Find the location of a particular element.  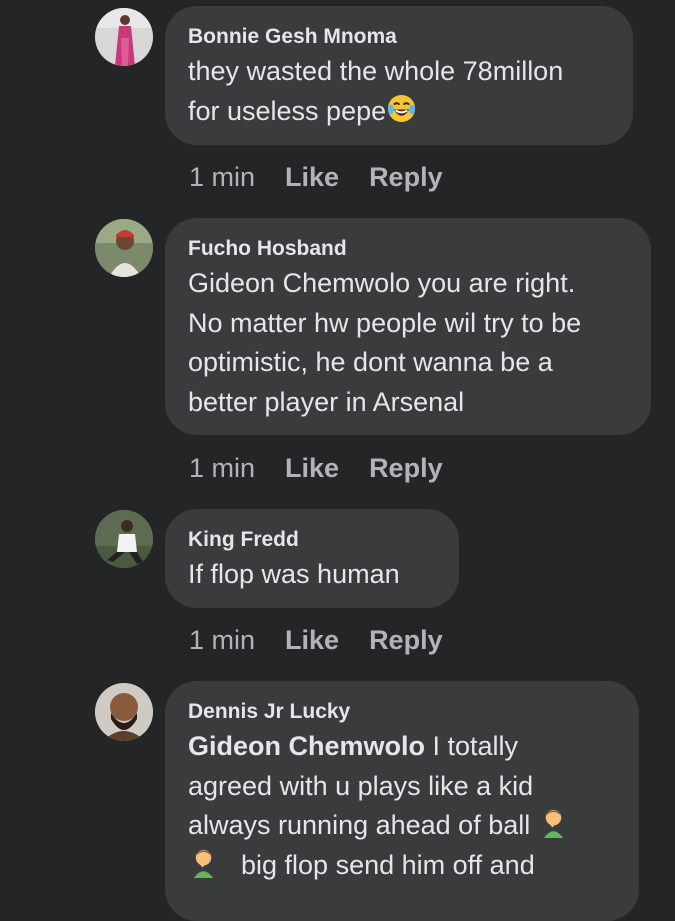

comment-text: If flop was human is located at coordinates (312, 575).